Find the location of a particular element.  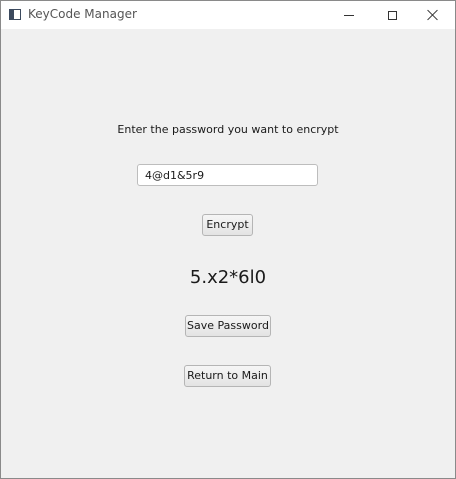

minimize-icon is located at coordinates (349, 15).